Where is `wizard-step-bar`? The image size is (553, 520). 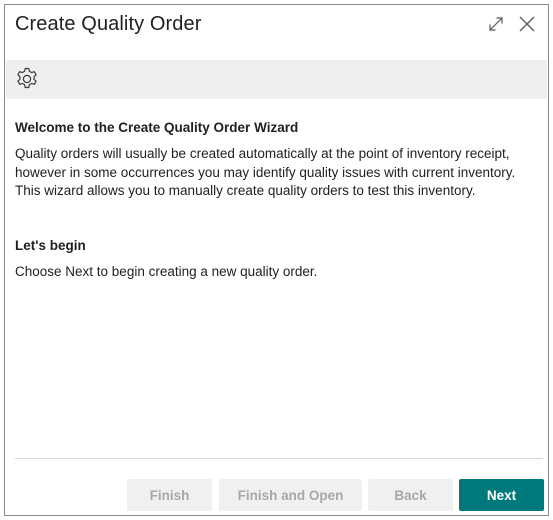
wizard-step-bar is located at coordinates (276, 79).